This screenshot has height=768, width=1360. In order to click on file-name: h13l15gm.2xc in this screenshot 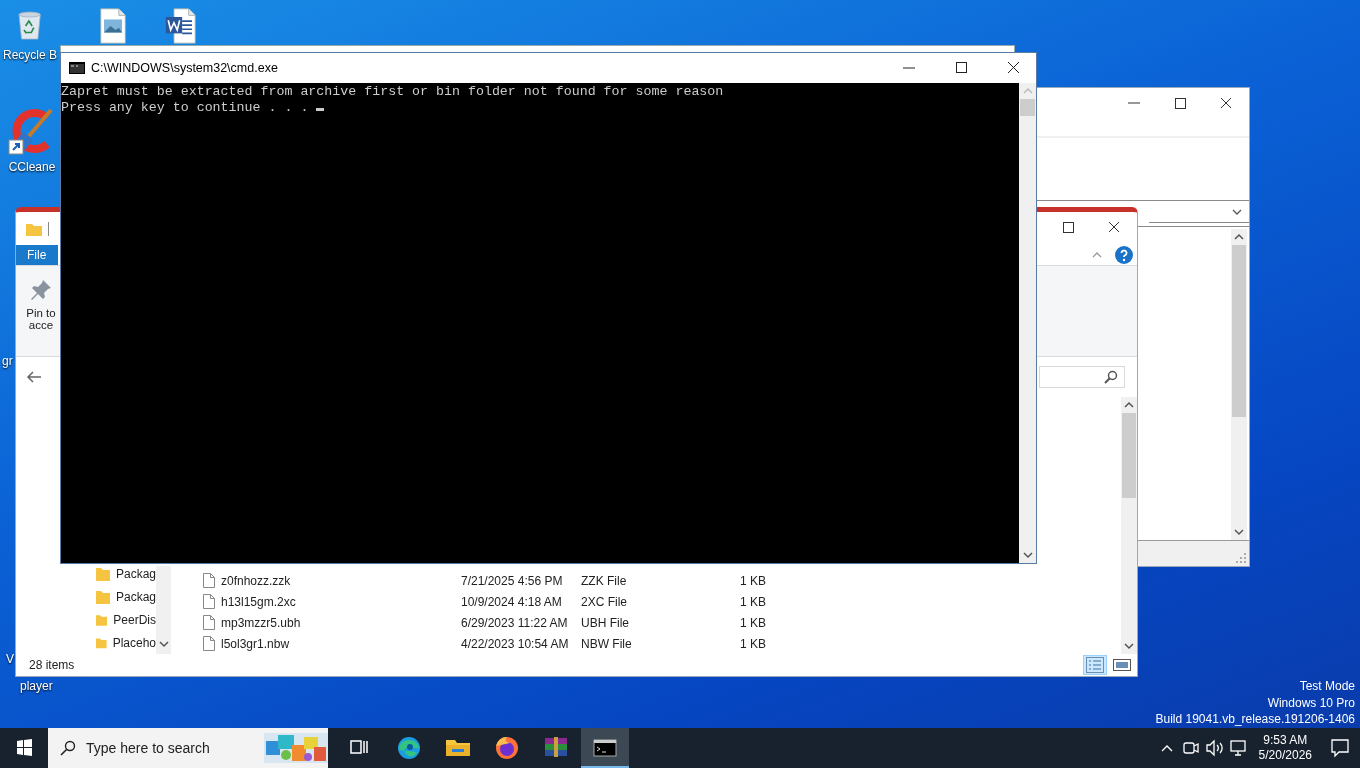, I will do `click(259, 601)`.